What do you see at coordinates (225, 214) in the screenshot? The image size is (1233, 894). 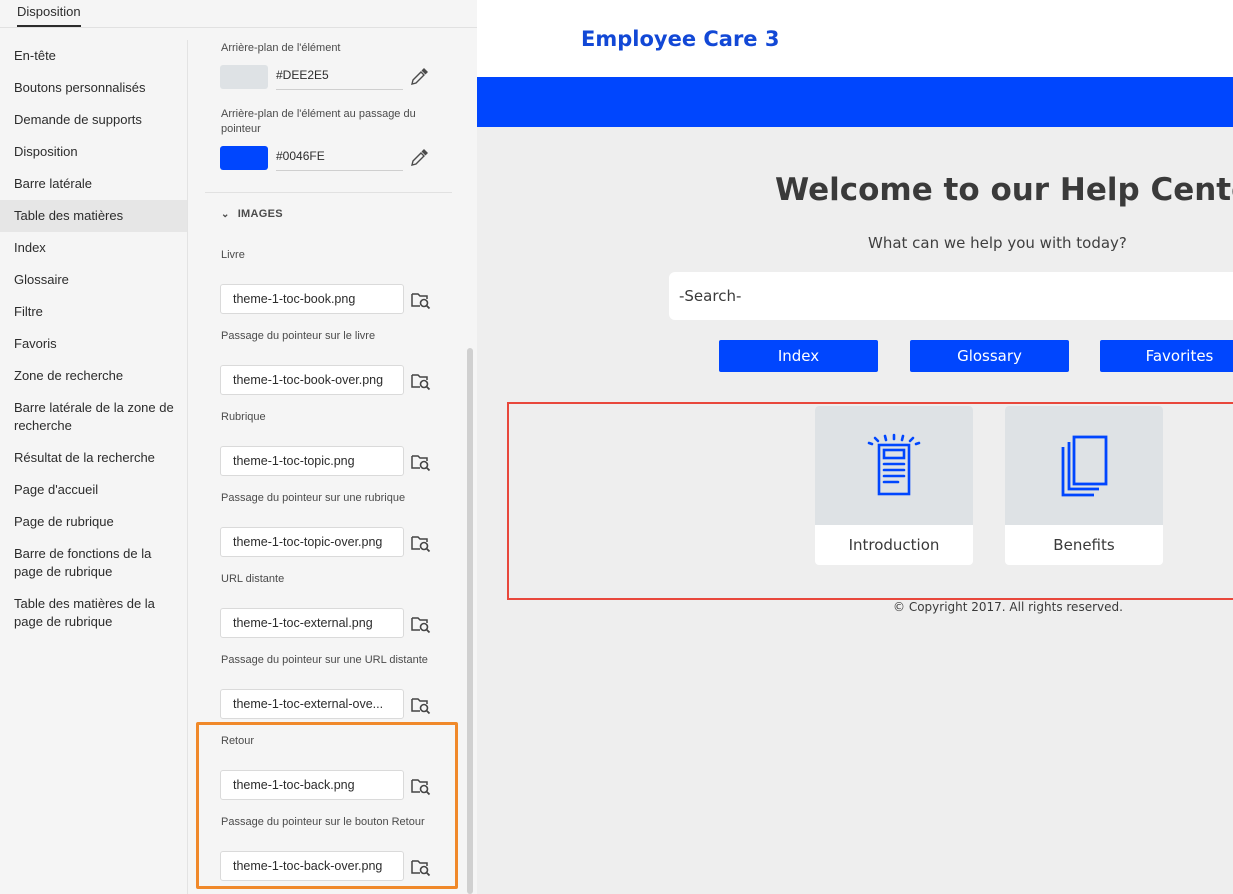 I see `chevron-down-icon: ⌄` at bounding box center [225, 214].